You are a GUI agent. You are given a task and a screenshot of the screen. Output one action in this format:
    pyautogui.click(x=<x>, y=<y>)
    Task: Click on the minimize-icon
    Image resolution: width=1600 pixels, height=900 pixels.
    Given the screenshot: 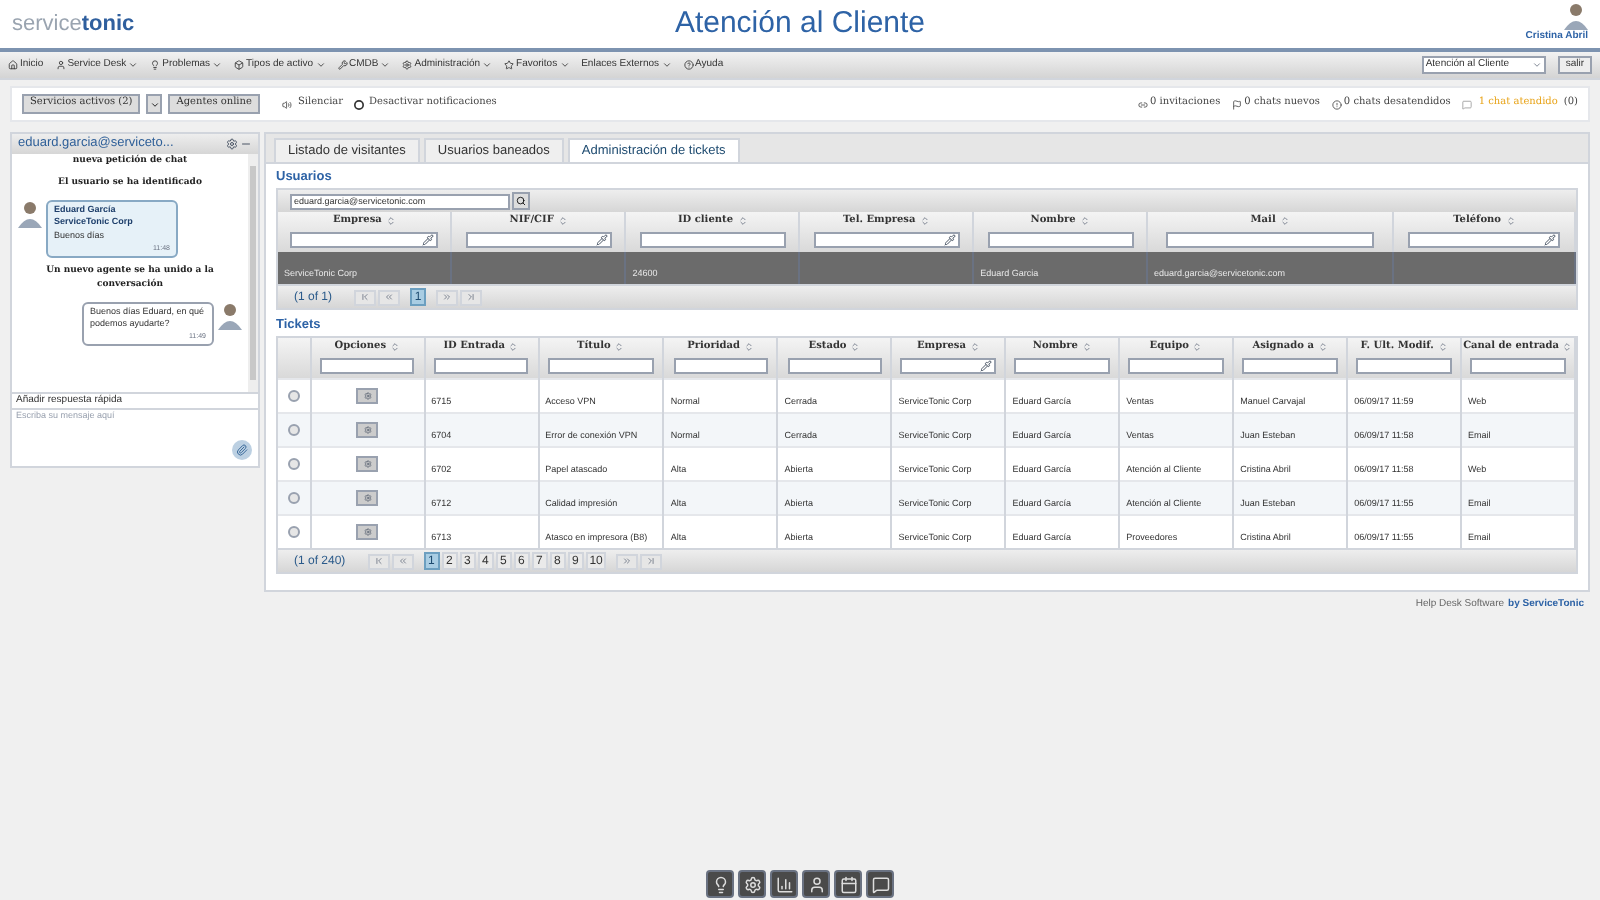 What is the action you would take?
    pyautogui.click(x=246, y=144)
    